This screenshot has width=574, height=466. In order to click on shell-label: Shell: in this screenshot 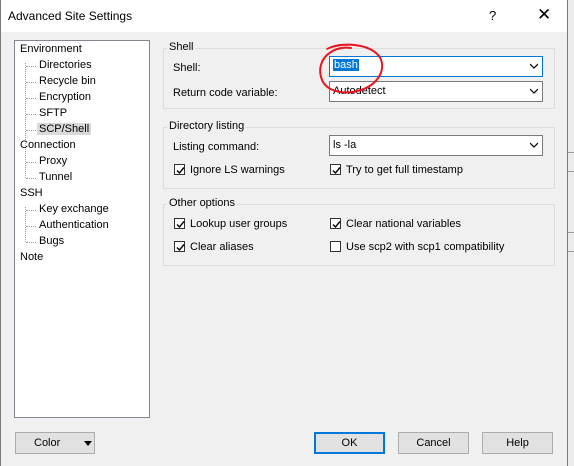, I will do `click(187, 68)`.